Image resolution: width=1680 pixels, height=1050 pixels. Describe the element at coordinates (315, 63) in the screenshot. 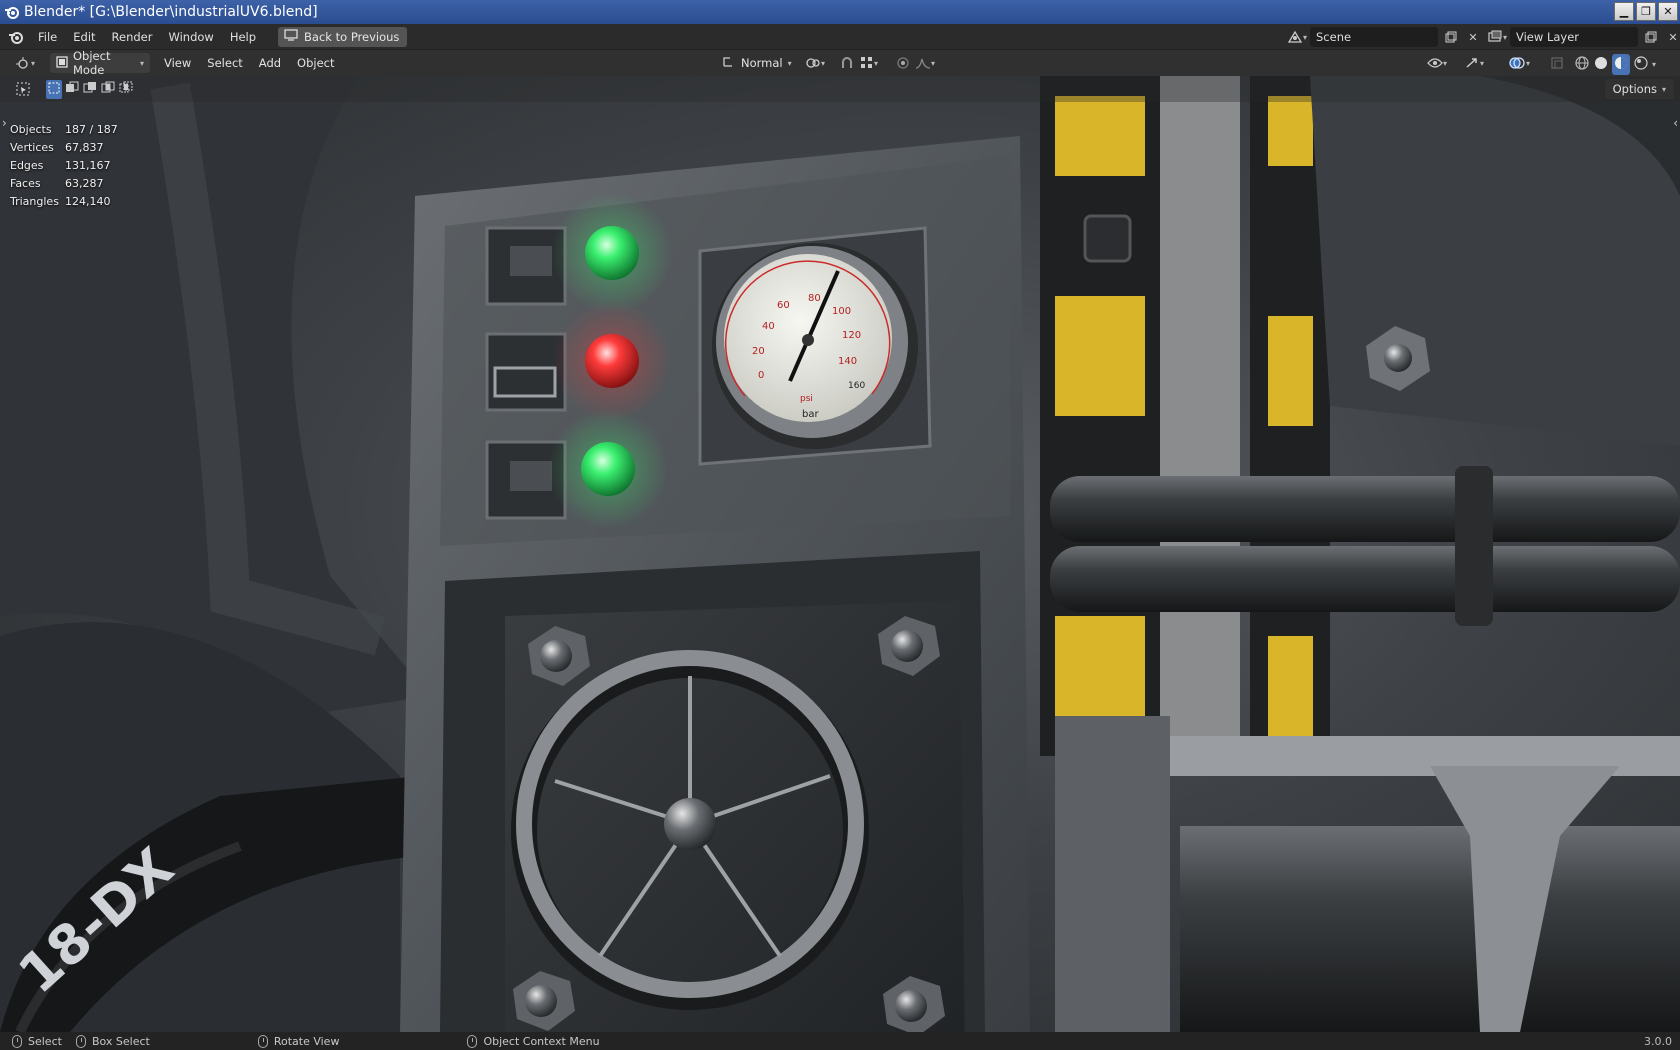

I see `menu-object: Object` at that location.